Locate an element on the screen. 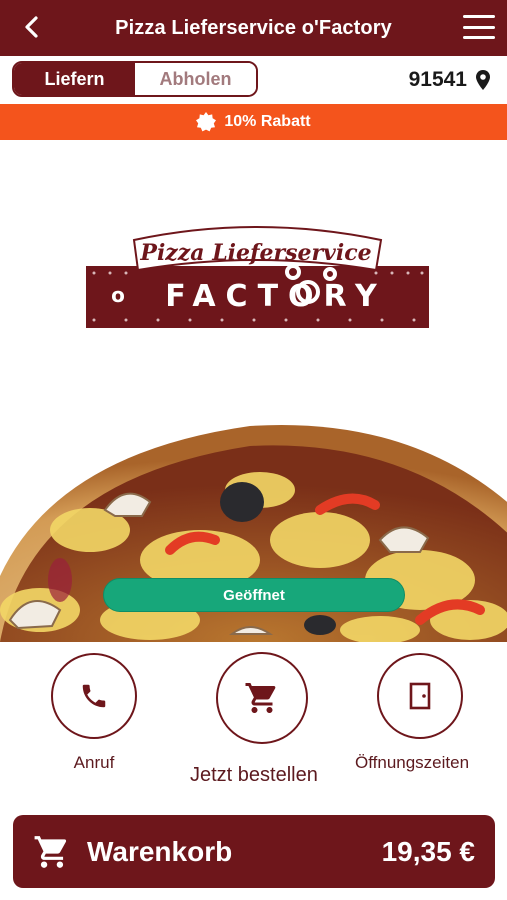 This screenshot has width=507, height=900. chevron-left-icon is located at coordinates (31, 27).